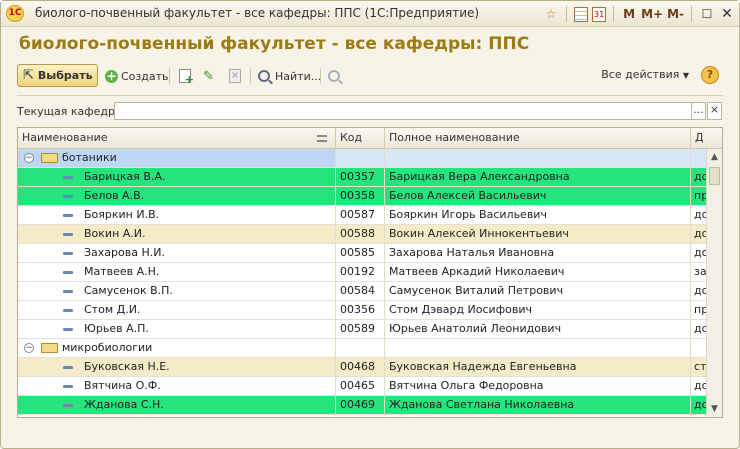  Describe the element at coordinates (639, 14) in the screenshot. I see `title-bar-tools: ☆ 31 M M+ M- ☐ ✕` at that location.